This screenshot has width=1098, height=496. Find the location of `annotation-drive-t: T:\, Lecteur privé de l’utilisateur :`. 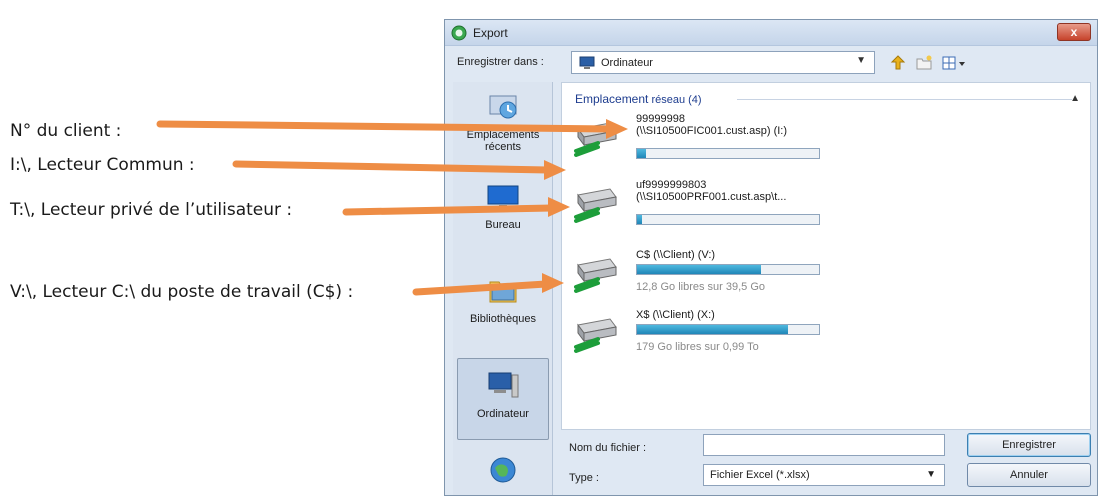

annotation-drive-t: T:\, Lecteur privé de l’utilisateur : is located at coordinates (151, 210).